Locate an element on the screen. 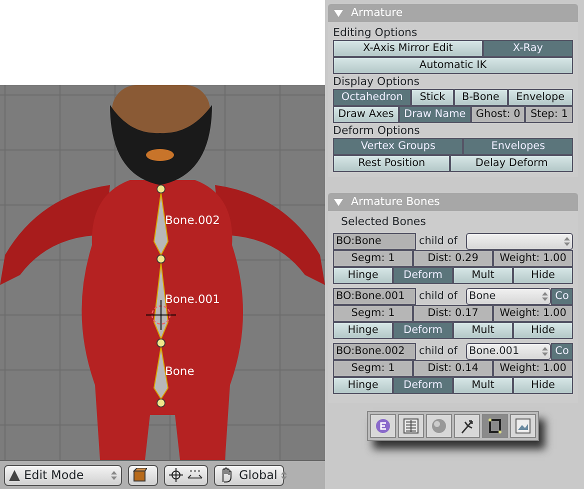 The height and width of the screenshot is (489, 584). list-icon is located at coordinates (411, 426).